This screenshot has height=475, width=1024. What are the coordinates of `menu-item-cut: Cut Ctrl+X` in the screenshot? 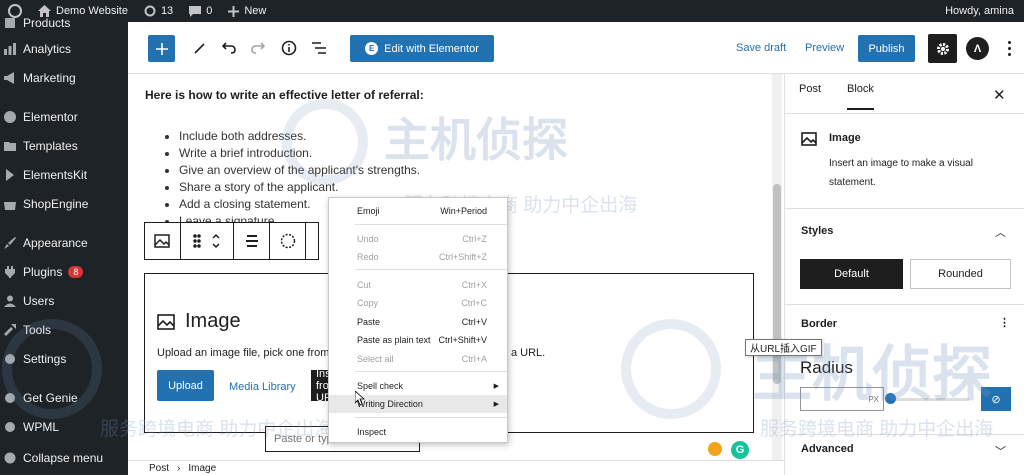 It's located at (418, 285).